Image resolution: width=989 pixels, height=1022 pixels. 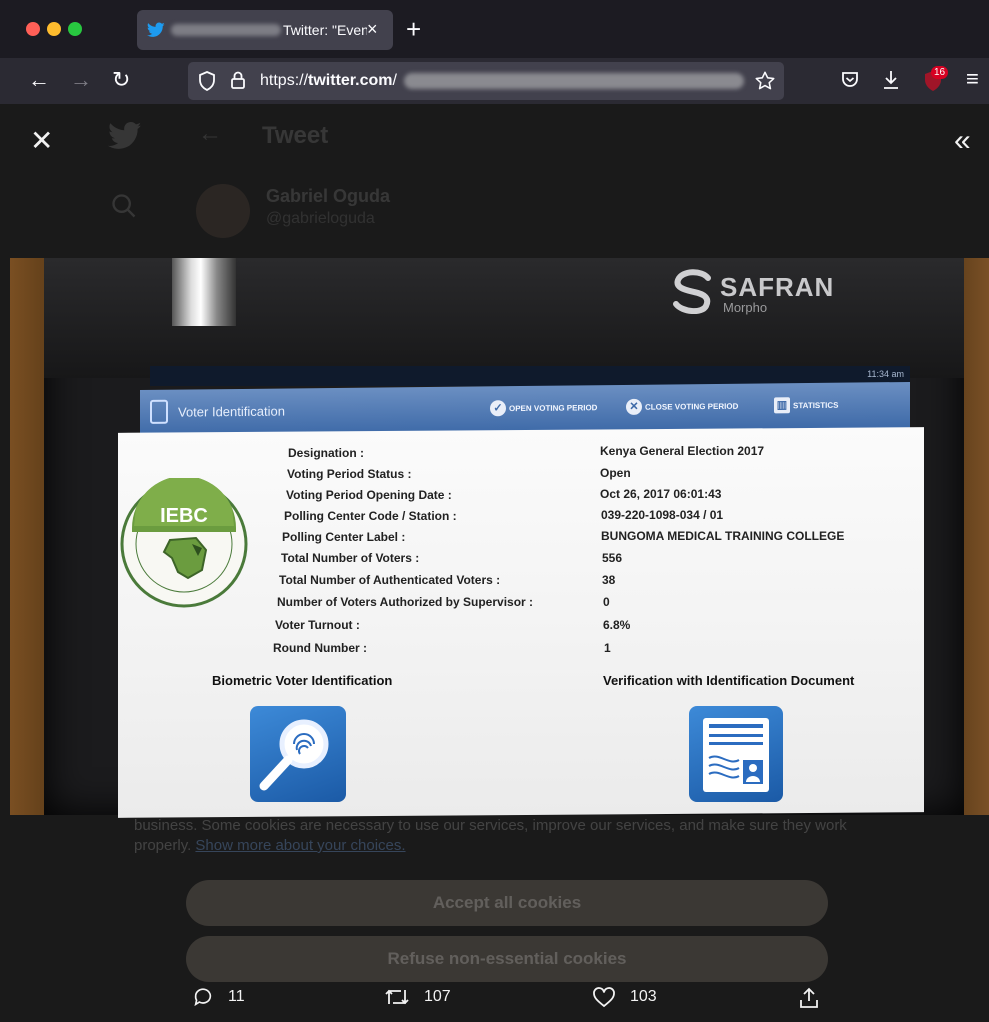 What do you see at coordinates (81, 80) in the screenshot?
I see `forward-arrow-icon: →` at bounding box center [81, 80].